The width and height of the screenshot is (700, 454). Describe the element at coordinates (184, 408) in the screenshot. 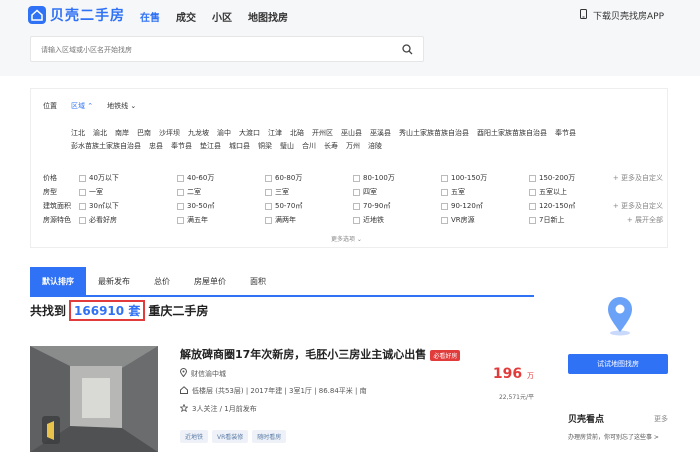

I see `star-icon` at that location.